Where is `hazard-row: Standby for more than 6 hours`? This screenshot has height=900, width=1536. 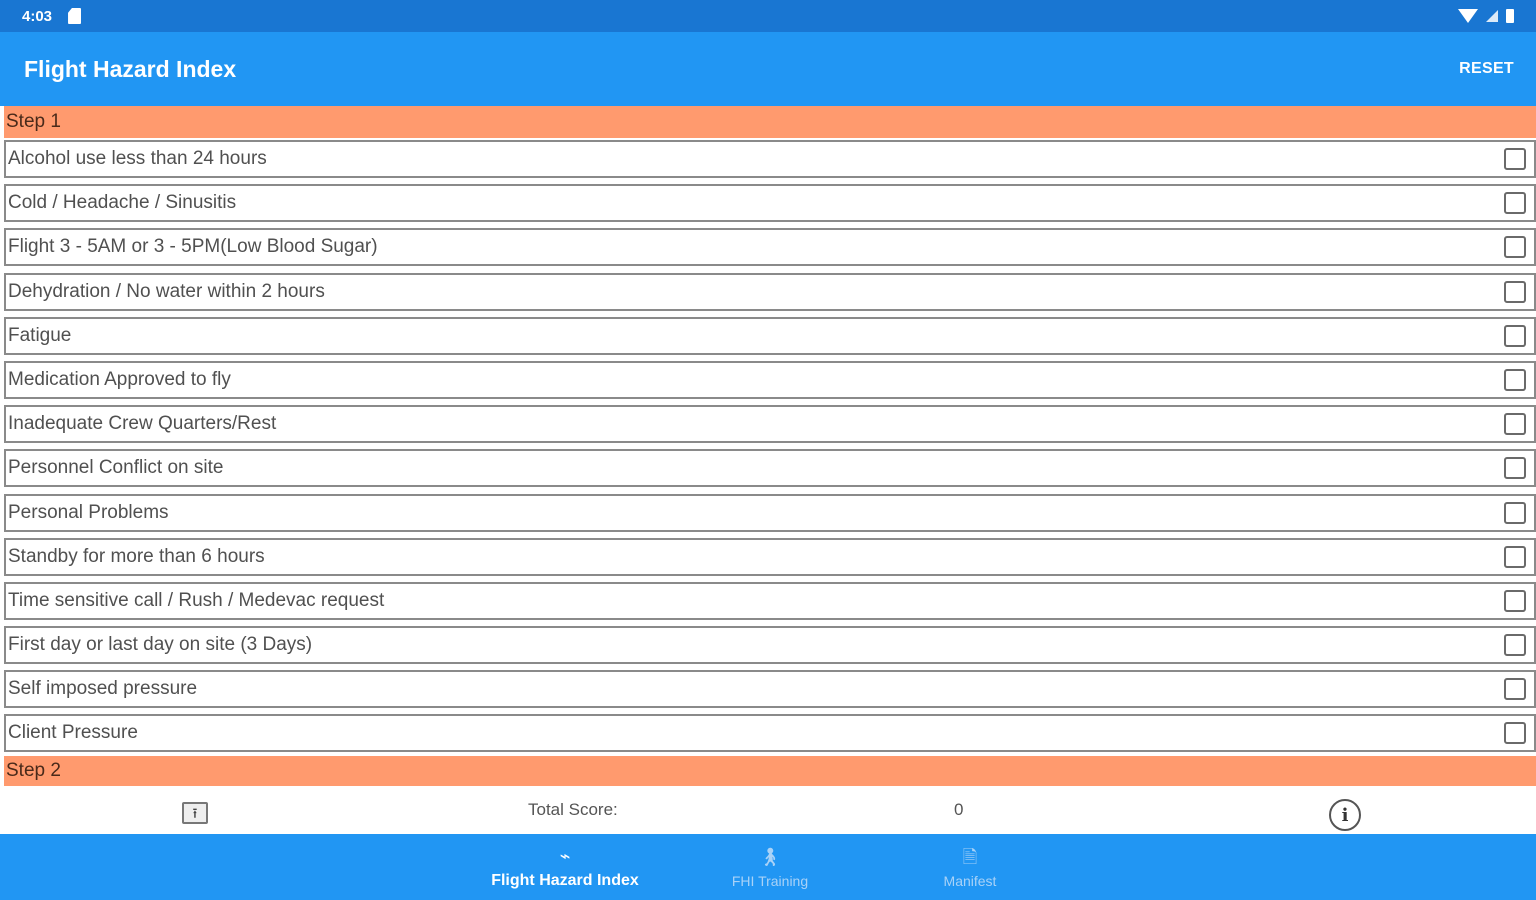 hazard-row: Standby for more than 6 hours is located at coordinates (770, 556).